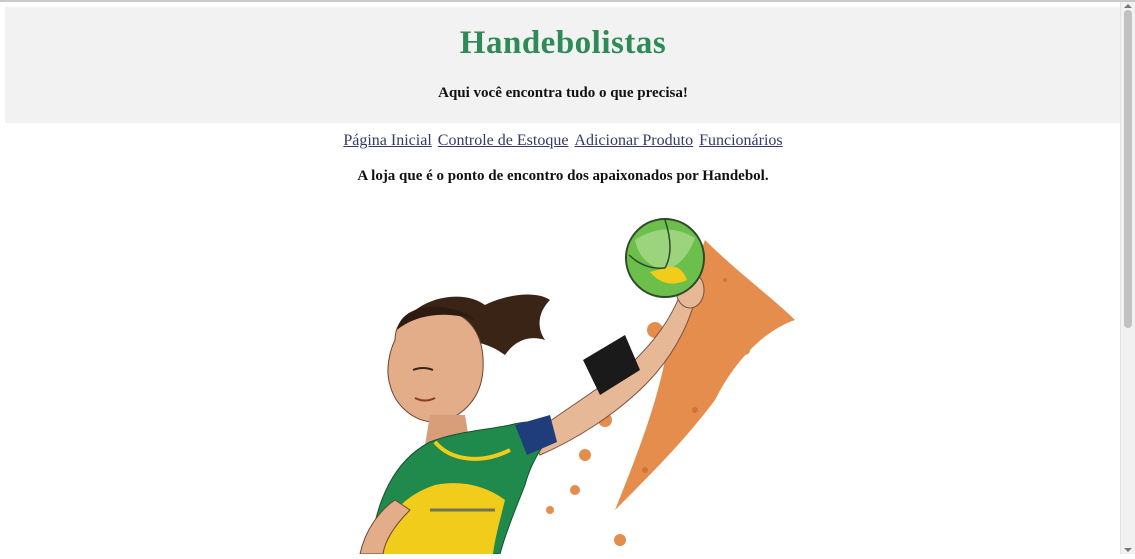 Image resolution: width=1135 pixels, height=559 pixels. What do you see at coordinates (387, 140) in the screenshot?
I see `nav-link-pagina-inicial: Página Inicial` at bounding box center [387, 140].